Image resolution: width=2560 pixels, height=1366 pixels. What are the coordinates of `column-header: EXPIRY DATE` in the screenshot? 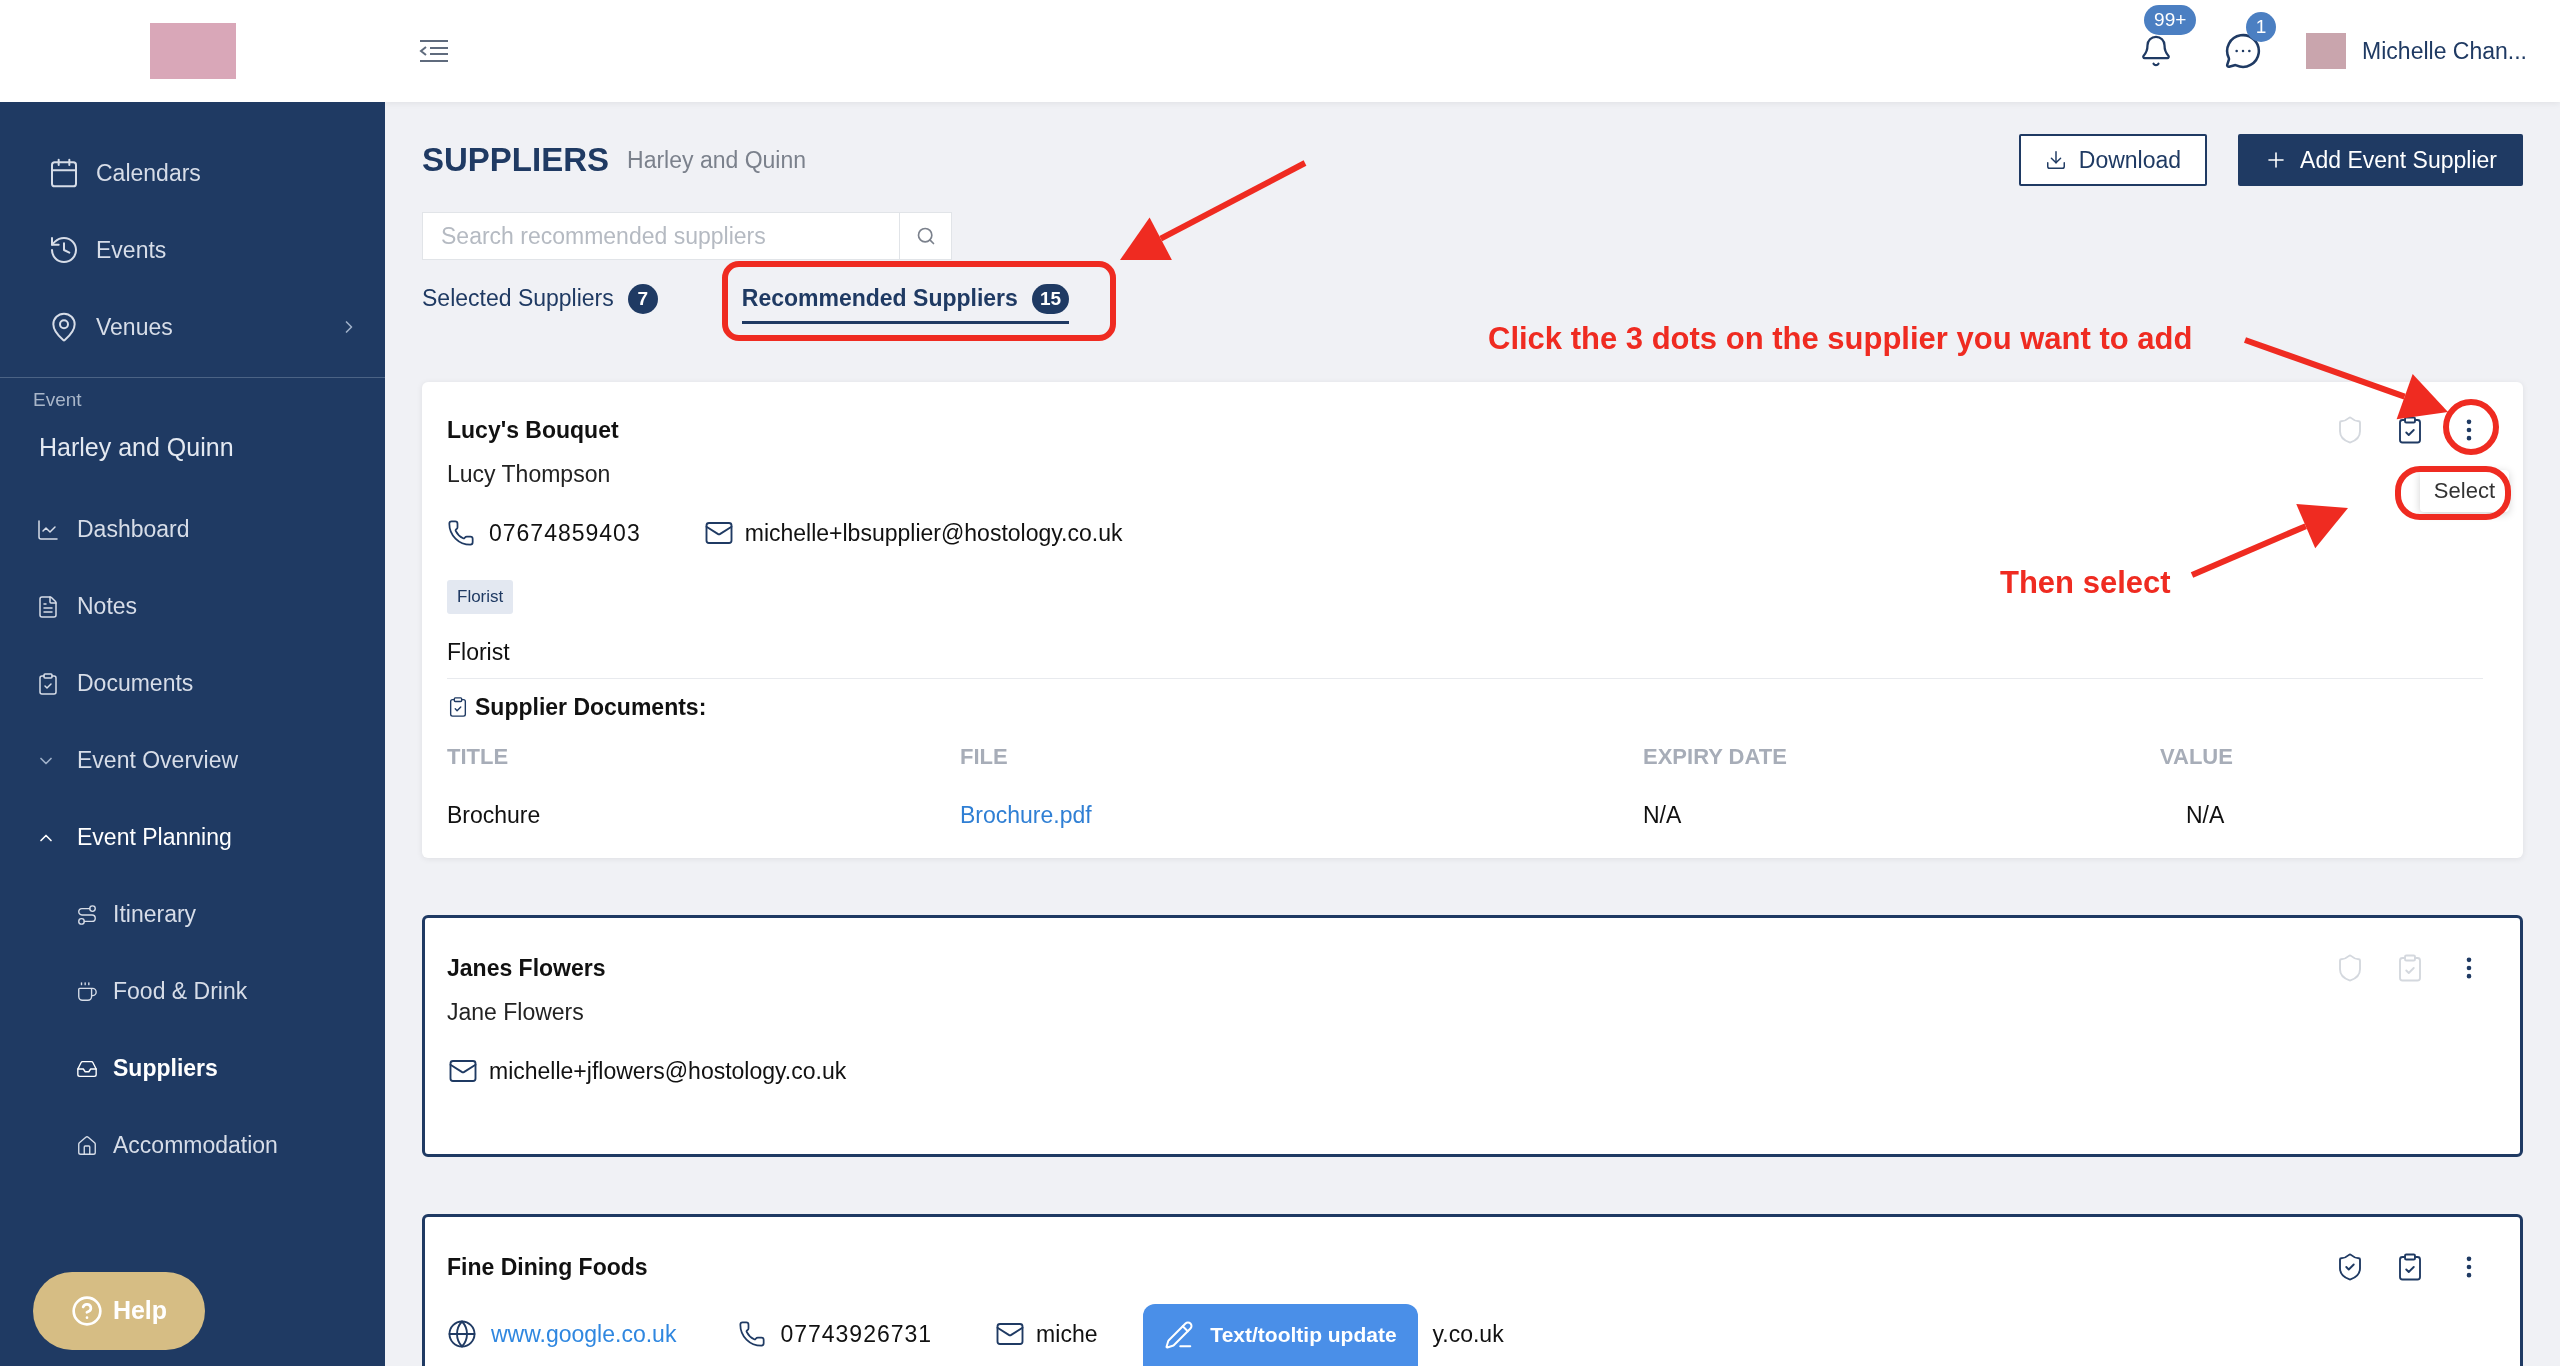 It's located at (1715, 757).